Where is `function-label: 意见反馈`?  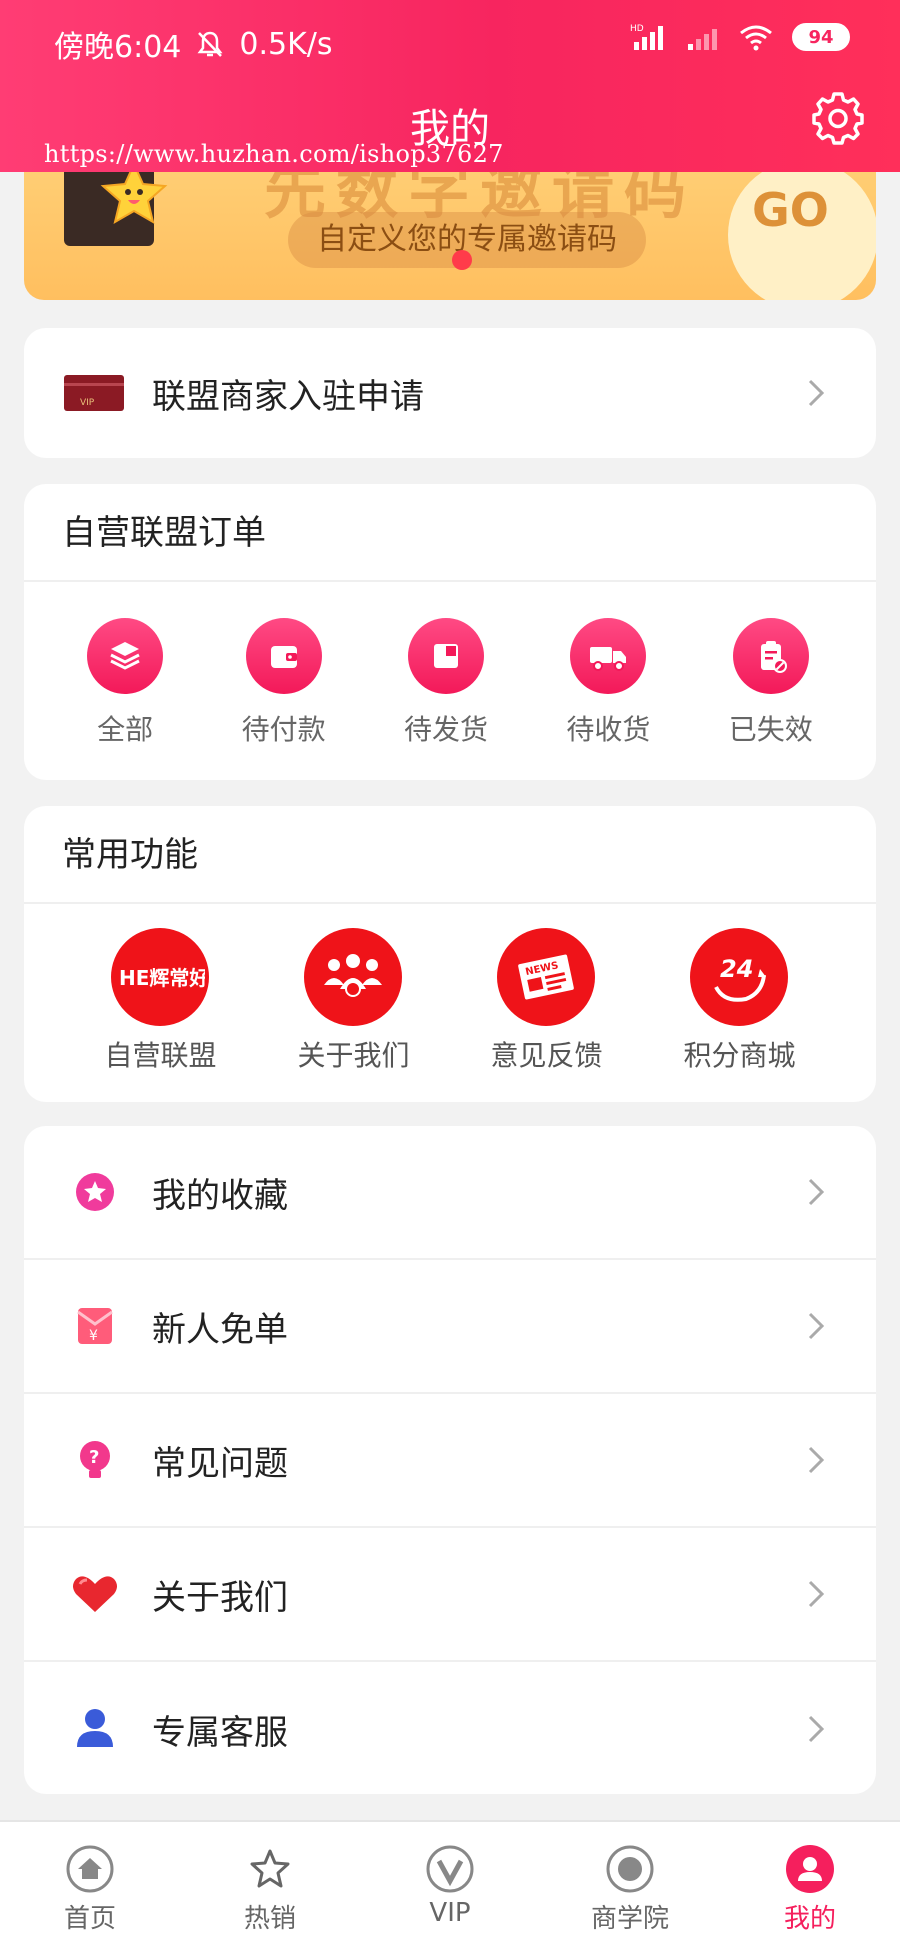 function-label: 意见反馈 is located at coordinates (546, 1055).